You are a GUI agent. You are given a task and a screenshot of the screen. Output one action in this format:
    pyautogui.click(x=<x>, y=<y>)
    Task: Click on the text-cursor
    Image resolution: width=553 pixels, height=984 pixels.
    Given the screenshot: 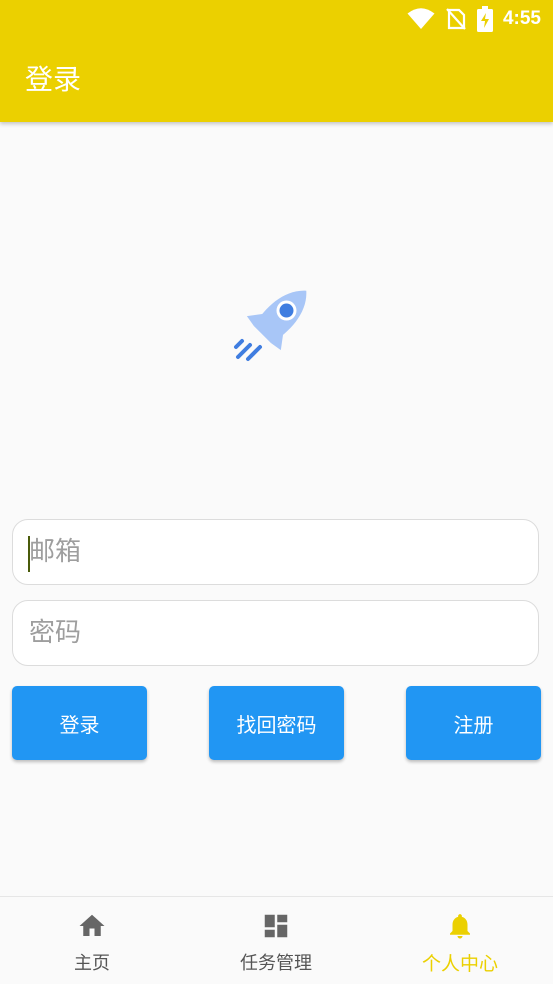 What is the action you would take?
    pyautogui.click(x=29, y=554)
    